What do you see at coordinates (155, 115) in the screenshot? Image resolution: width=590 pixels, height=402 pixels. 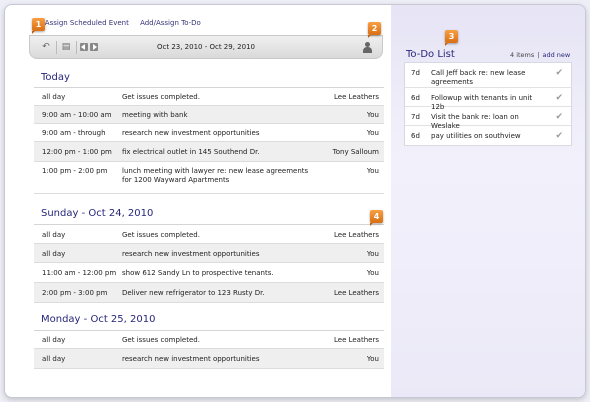 I see `event-description: meeting with bank` at bounding box center [155, 115].